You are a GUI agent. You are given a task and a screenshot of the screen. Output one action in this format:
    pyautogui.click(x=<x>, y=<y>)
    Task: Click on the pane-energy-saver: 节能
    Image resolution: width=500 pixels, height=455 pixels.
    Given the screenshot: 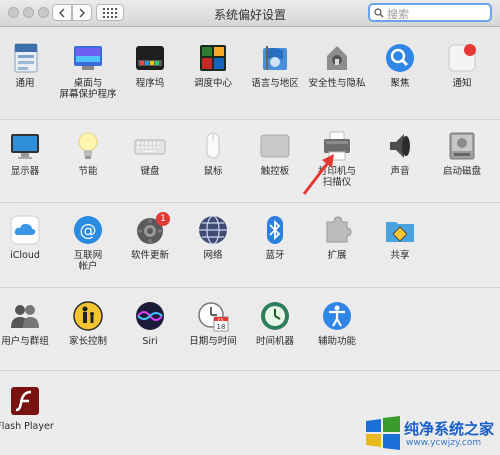 What is the action you would take?
    pyautogui.click(x=88, y=155)
    